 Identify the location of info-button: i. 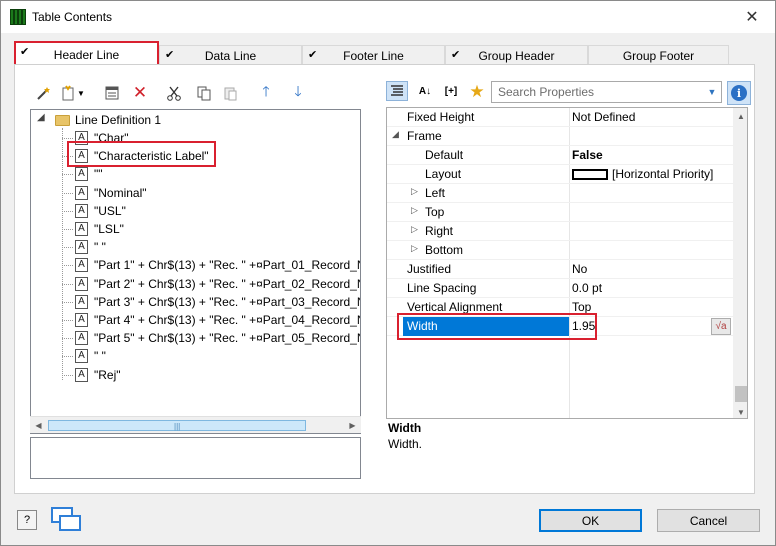
(739, 93).